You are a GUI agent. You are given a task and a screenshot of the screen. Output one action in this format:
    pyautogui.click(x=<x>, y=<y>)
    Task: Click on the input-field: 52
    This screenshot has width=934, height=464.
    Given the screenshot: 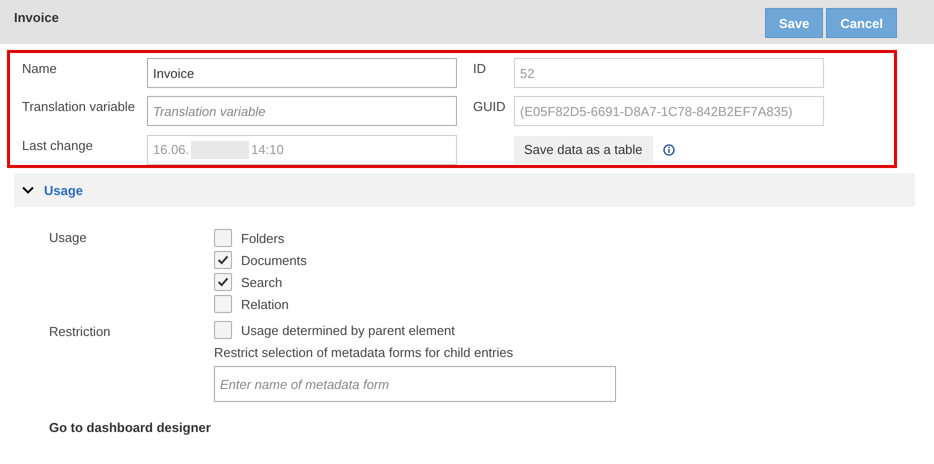 What is the action you would take?
    pyautogui.click(x=669, y=73)
    